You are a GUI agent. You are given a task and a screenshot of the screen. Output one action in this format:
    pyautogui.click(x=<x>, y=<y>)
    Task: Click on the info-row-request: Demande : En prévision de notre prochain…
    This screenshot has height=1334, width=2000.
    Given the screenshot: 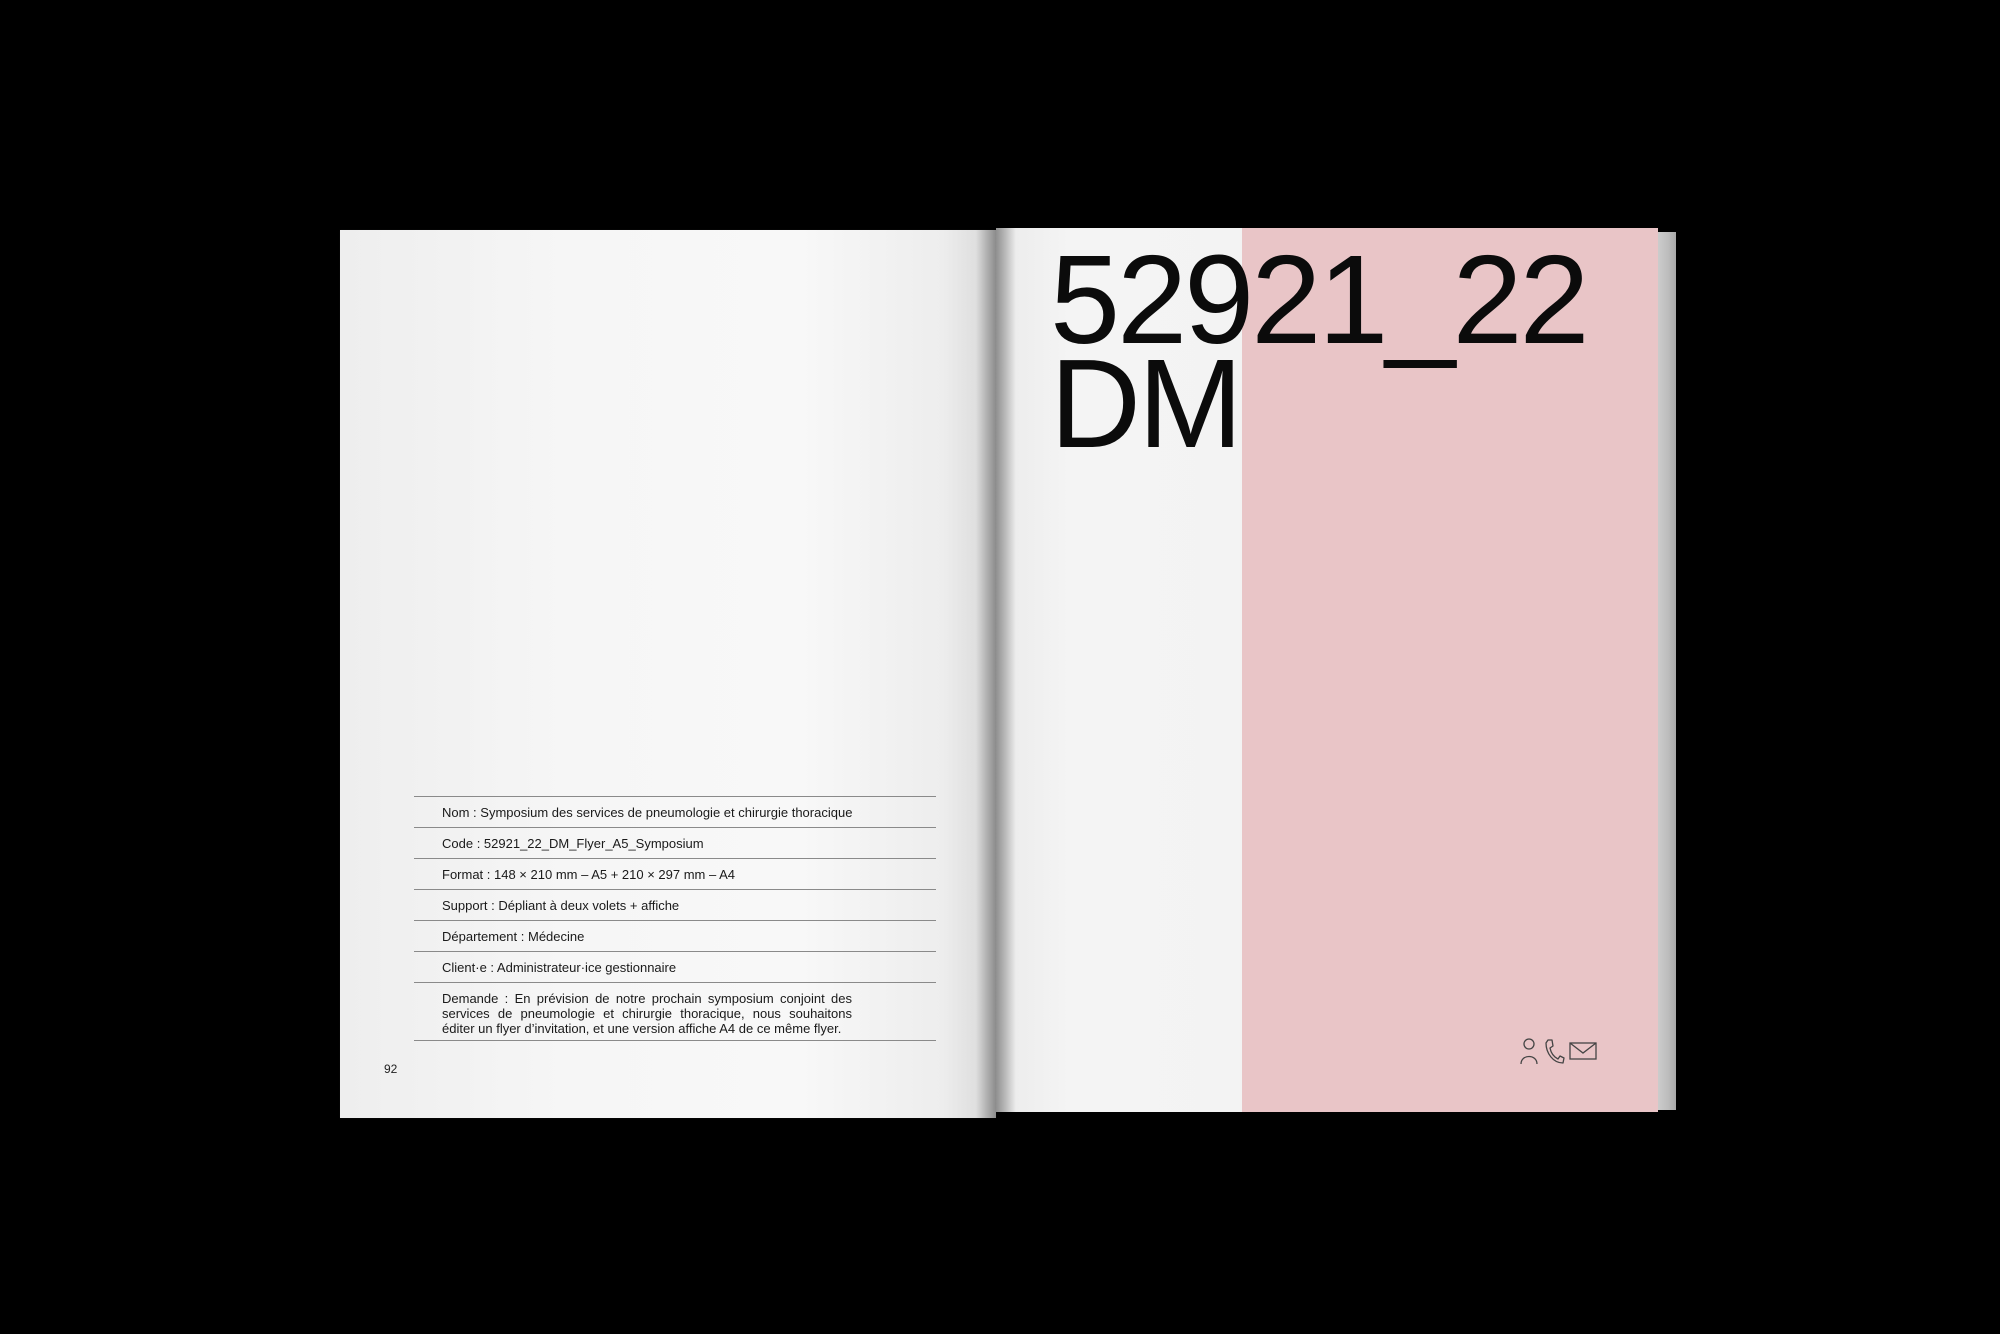 What is the action you would take?
    pyautogui.click(x=675, y=1011)
    